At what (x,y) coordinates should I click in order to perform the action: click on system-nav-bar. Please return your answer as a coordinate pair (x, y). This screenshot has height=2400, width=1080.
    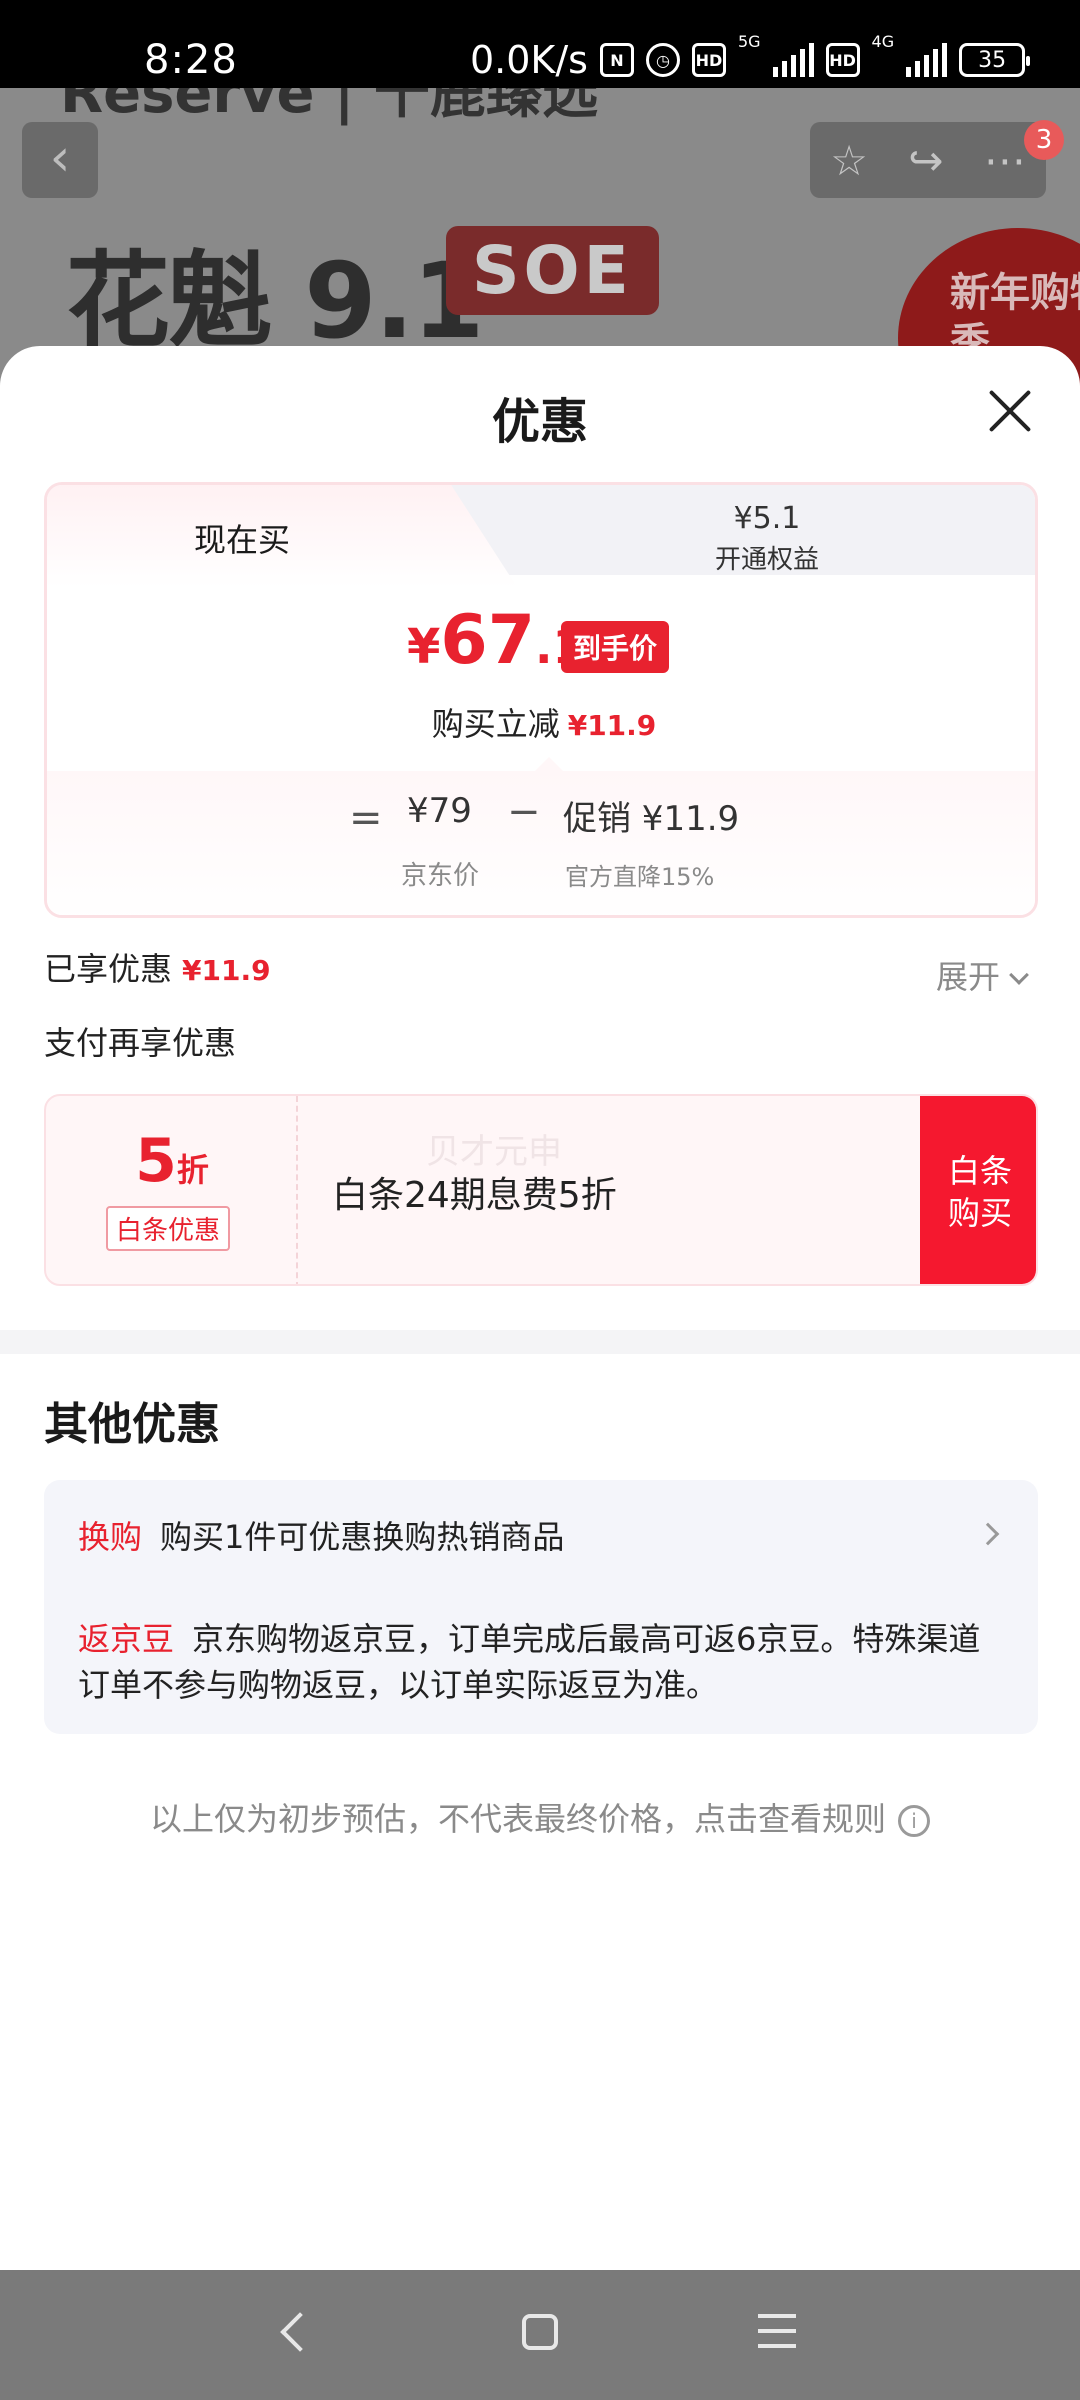
    Looking at the image, I should click on (540, 2335).